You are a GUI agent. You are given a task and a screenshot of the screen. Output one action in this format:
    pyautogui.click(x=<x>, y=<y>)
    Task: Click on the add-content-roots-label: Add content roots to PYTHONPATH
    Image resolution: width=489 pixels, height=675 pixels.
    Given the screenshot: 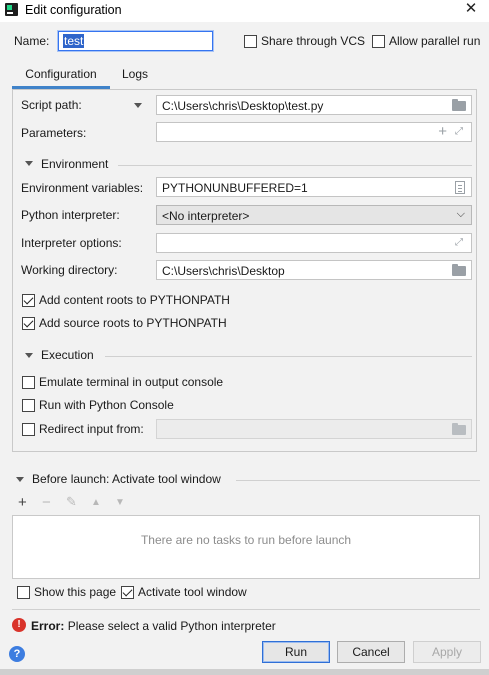 What is the action you would take?
    pyautogui.click(x=134, y=300)
    